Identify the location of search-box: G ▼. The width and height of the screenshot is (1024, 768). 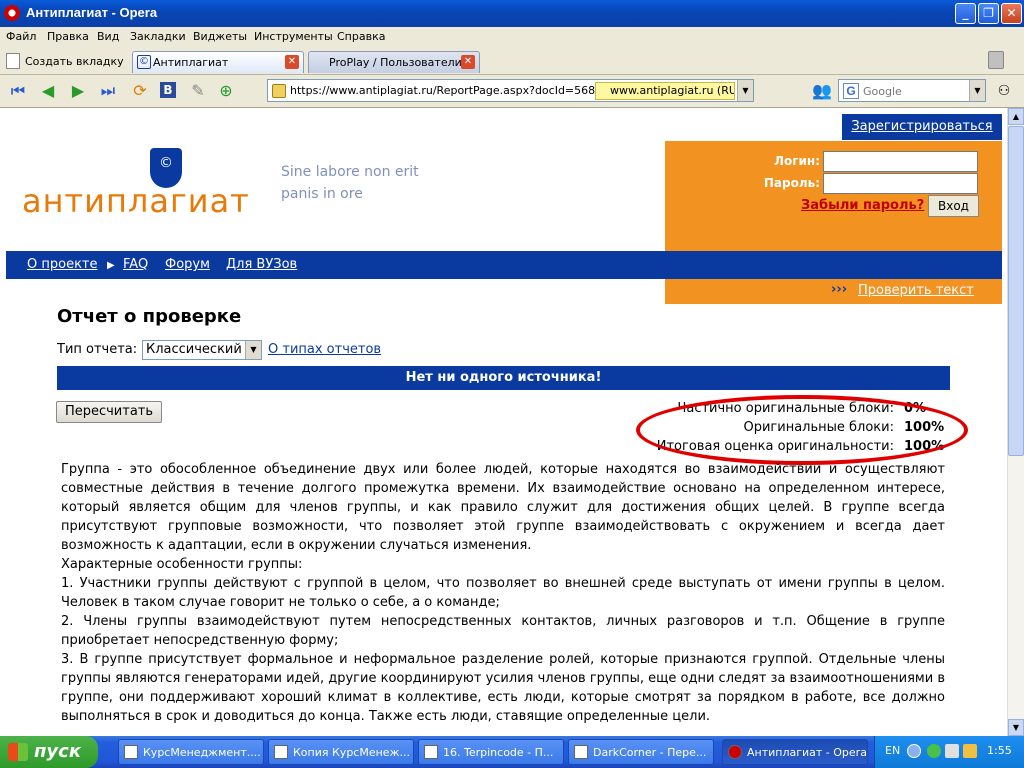
(912, 90).